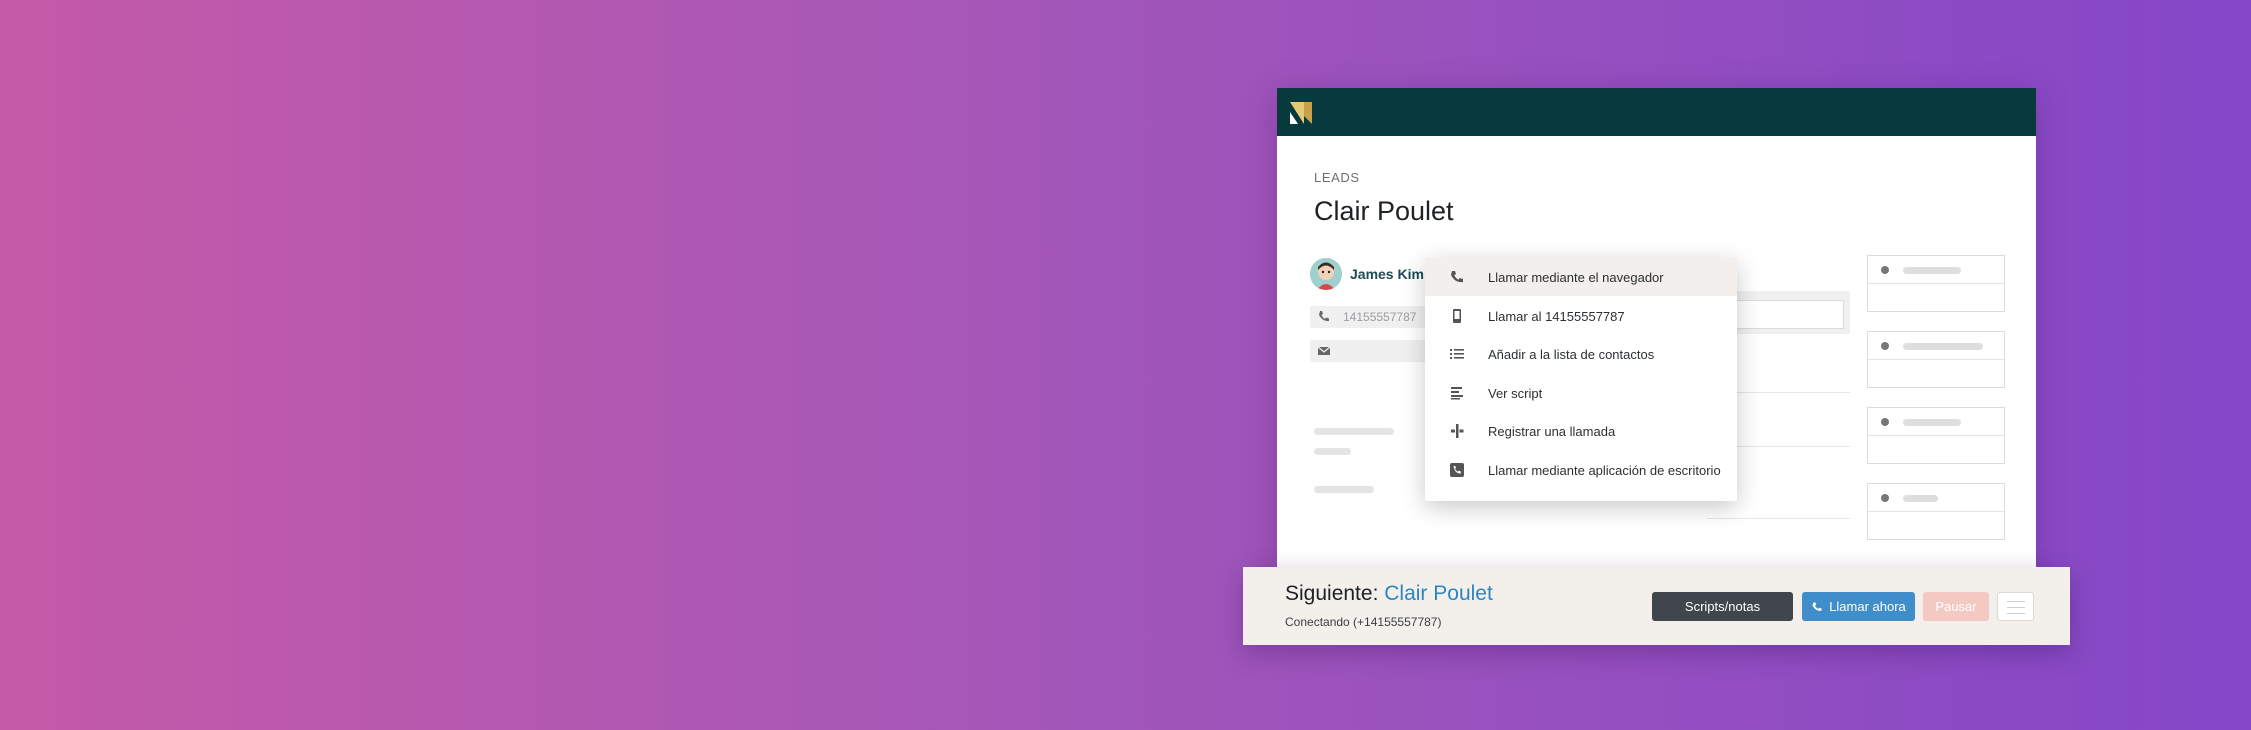 The image size is (2251, 730). What do you see at coordinates (1867, 606) in the screenshot?
I see `call-now-label: Llamar ahora` at bounding box center [1867, 606].